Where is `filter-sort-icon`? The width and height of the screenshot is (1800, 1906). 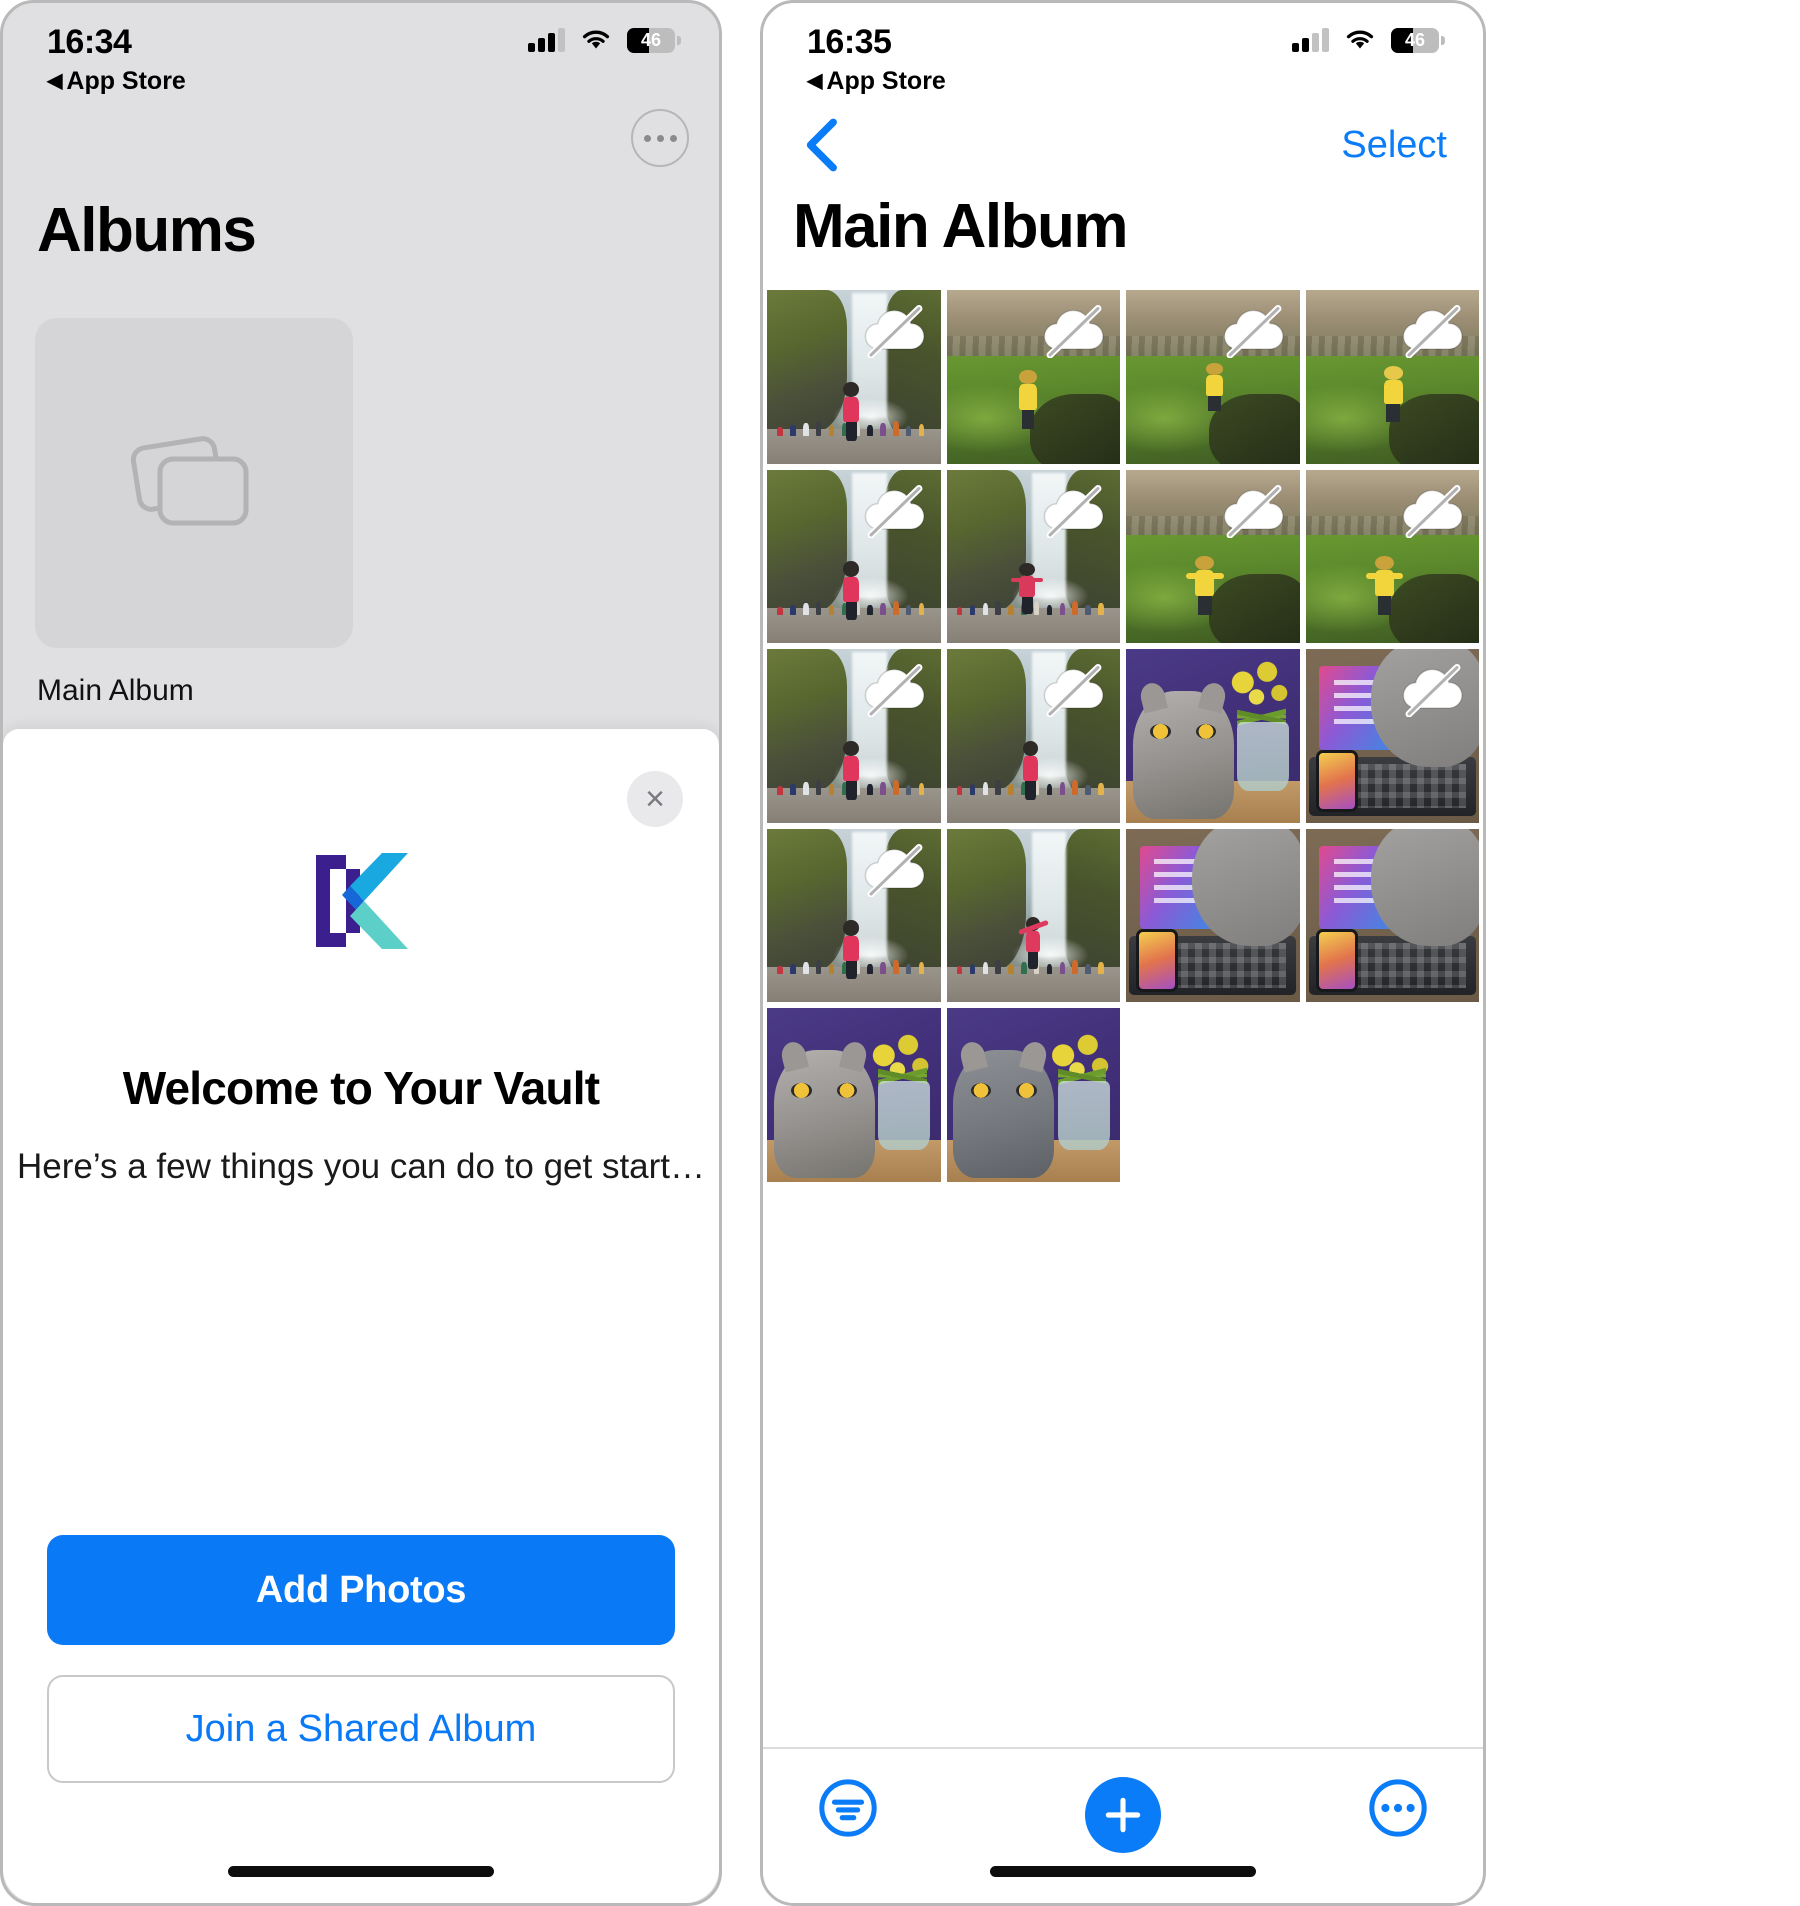
filter-sort-icon is located at coordinates (848, 1808).